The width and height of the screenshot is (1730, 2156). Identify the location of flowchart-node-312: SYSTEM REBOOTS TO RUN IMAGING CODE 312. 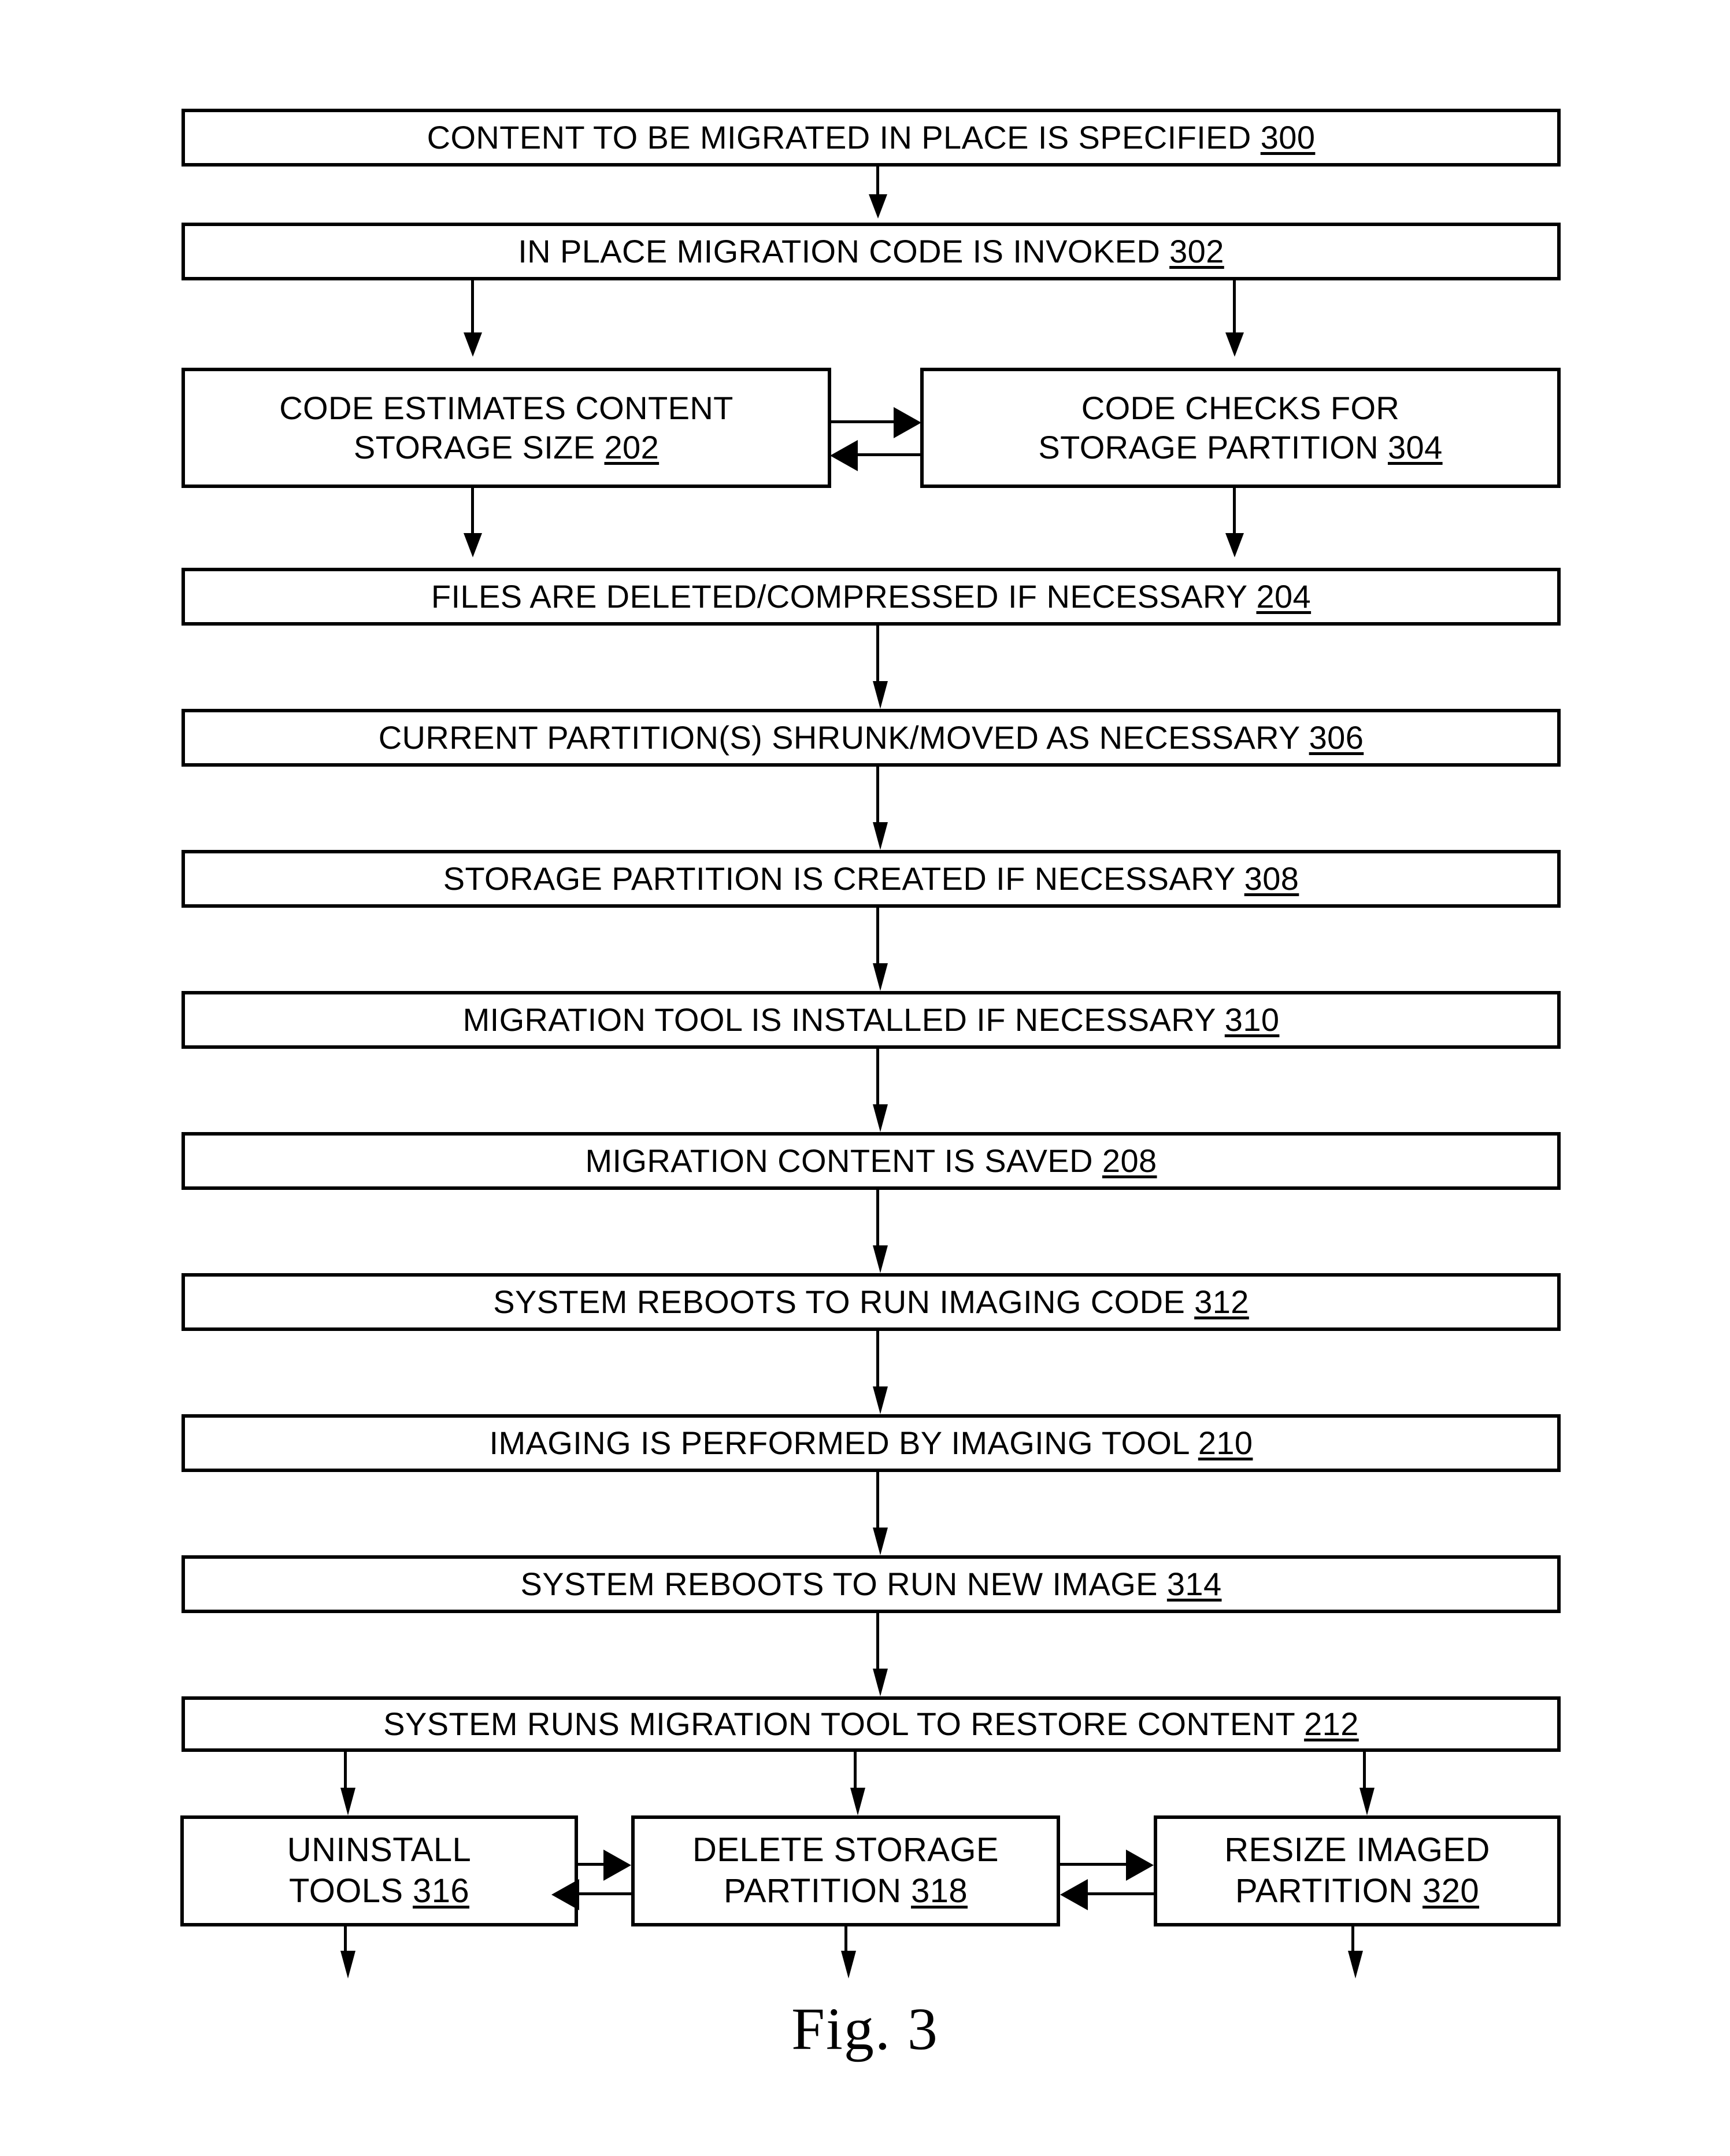
(871, 1302).